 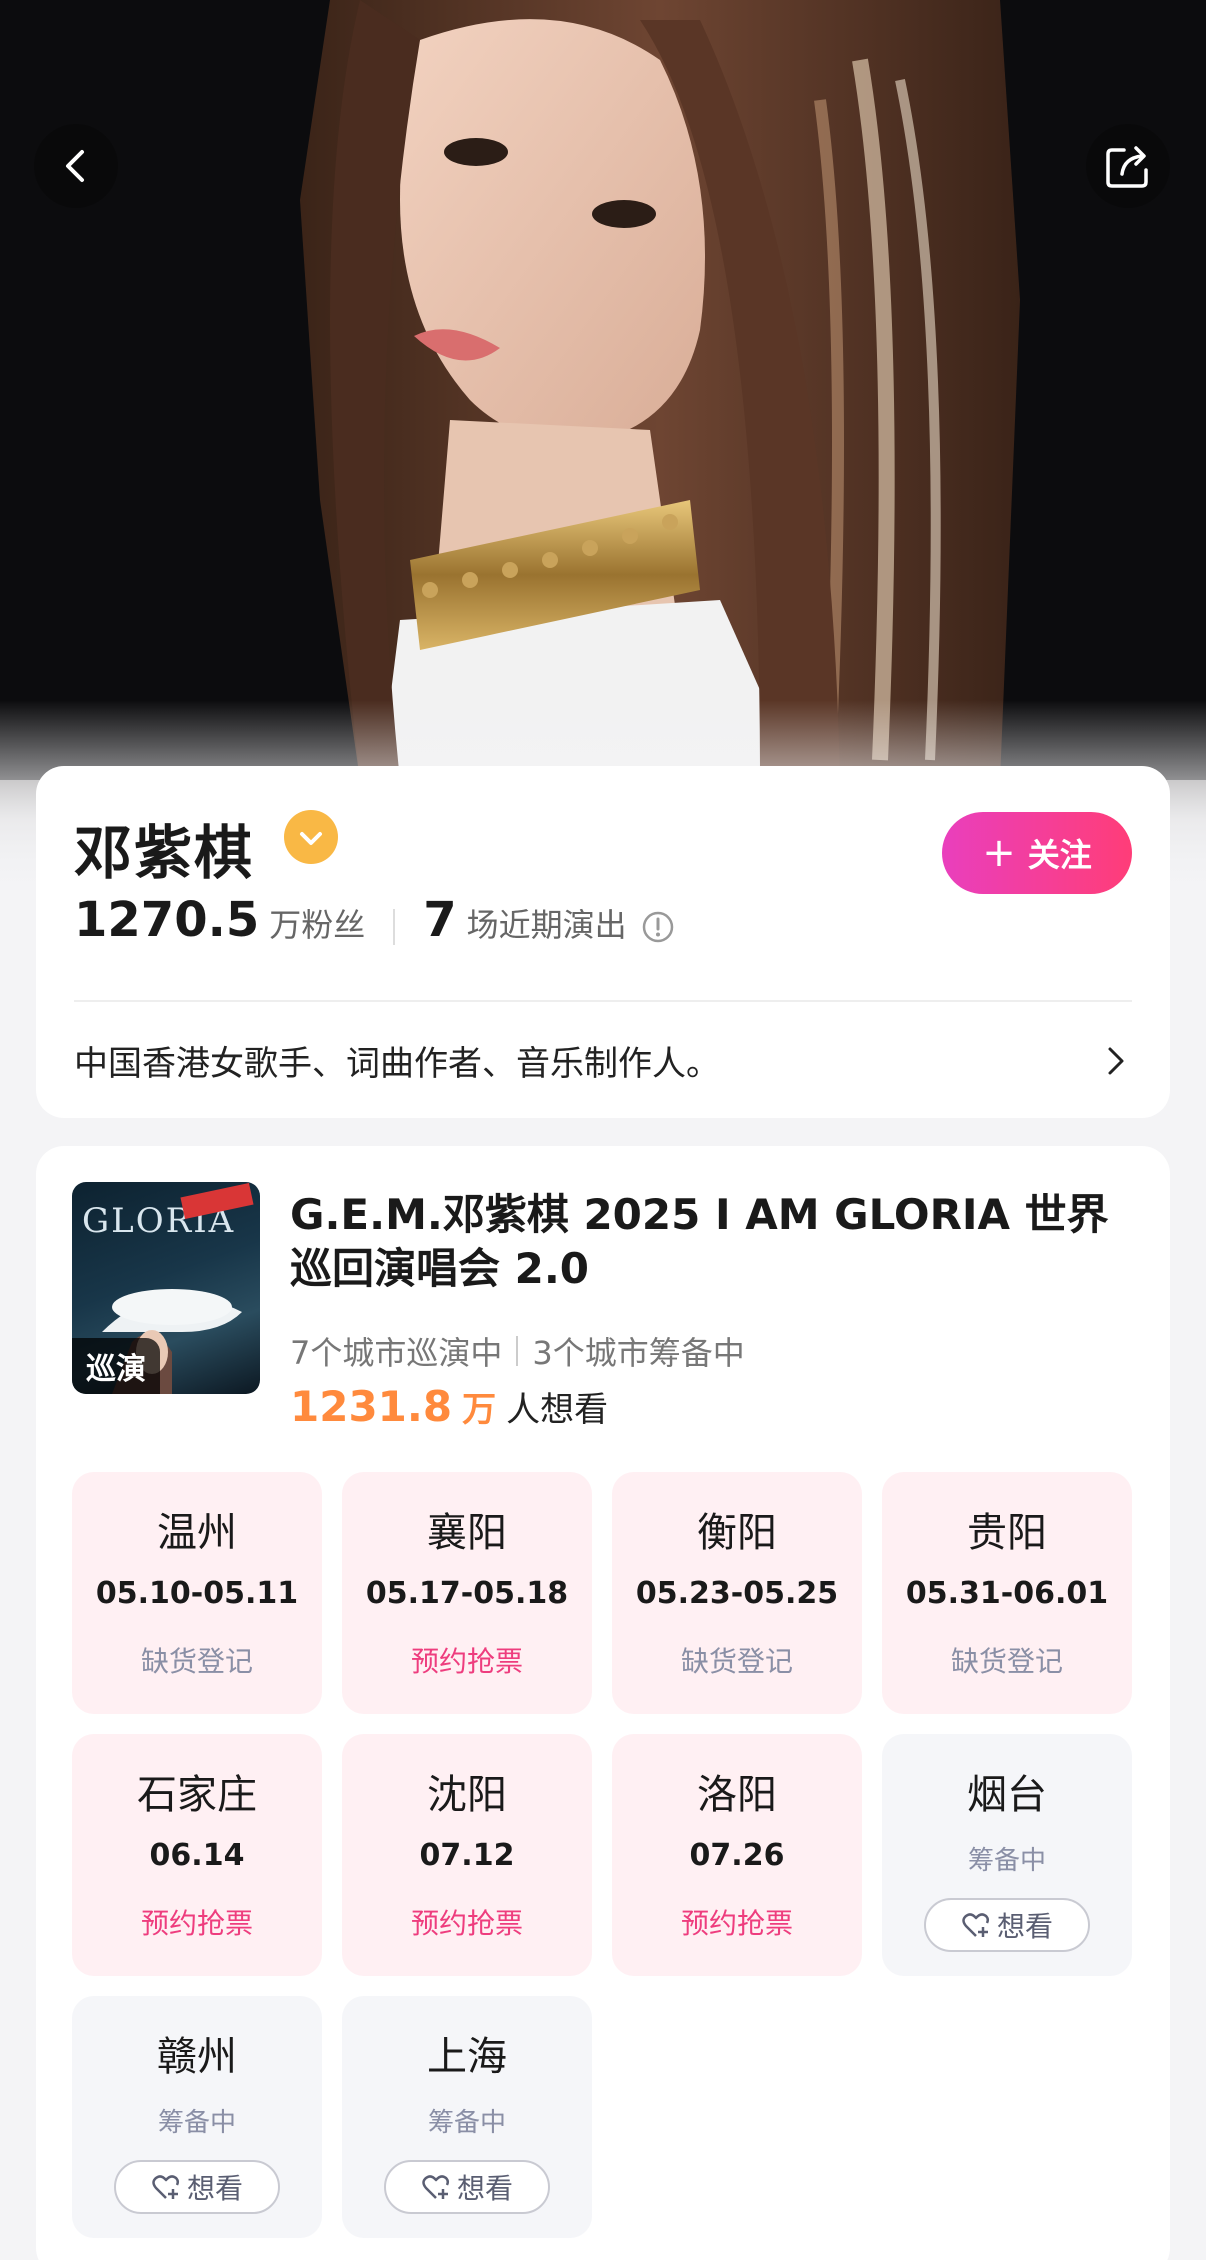 What do you see at coordinates (1007, 1795) in the screenshot?
I see `city-name: 烟台` at bounding box center [1007, 1795].